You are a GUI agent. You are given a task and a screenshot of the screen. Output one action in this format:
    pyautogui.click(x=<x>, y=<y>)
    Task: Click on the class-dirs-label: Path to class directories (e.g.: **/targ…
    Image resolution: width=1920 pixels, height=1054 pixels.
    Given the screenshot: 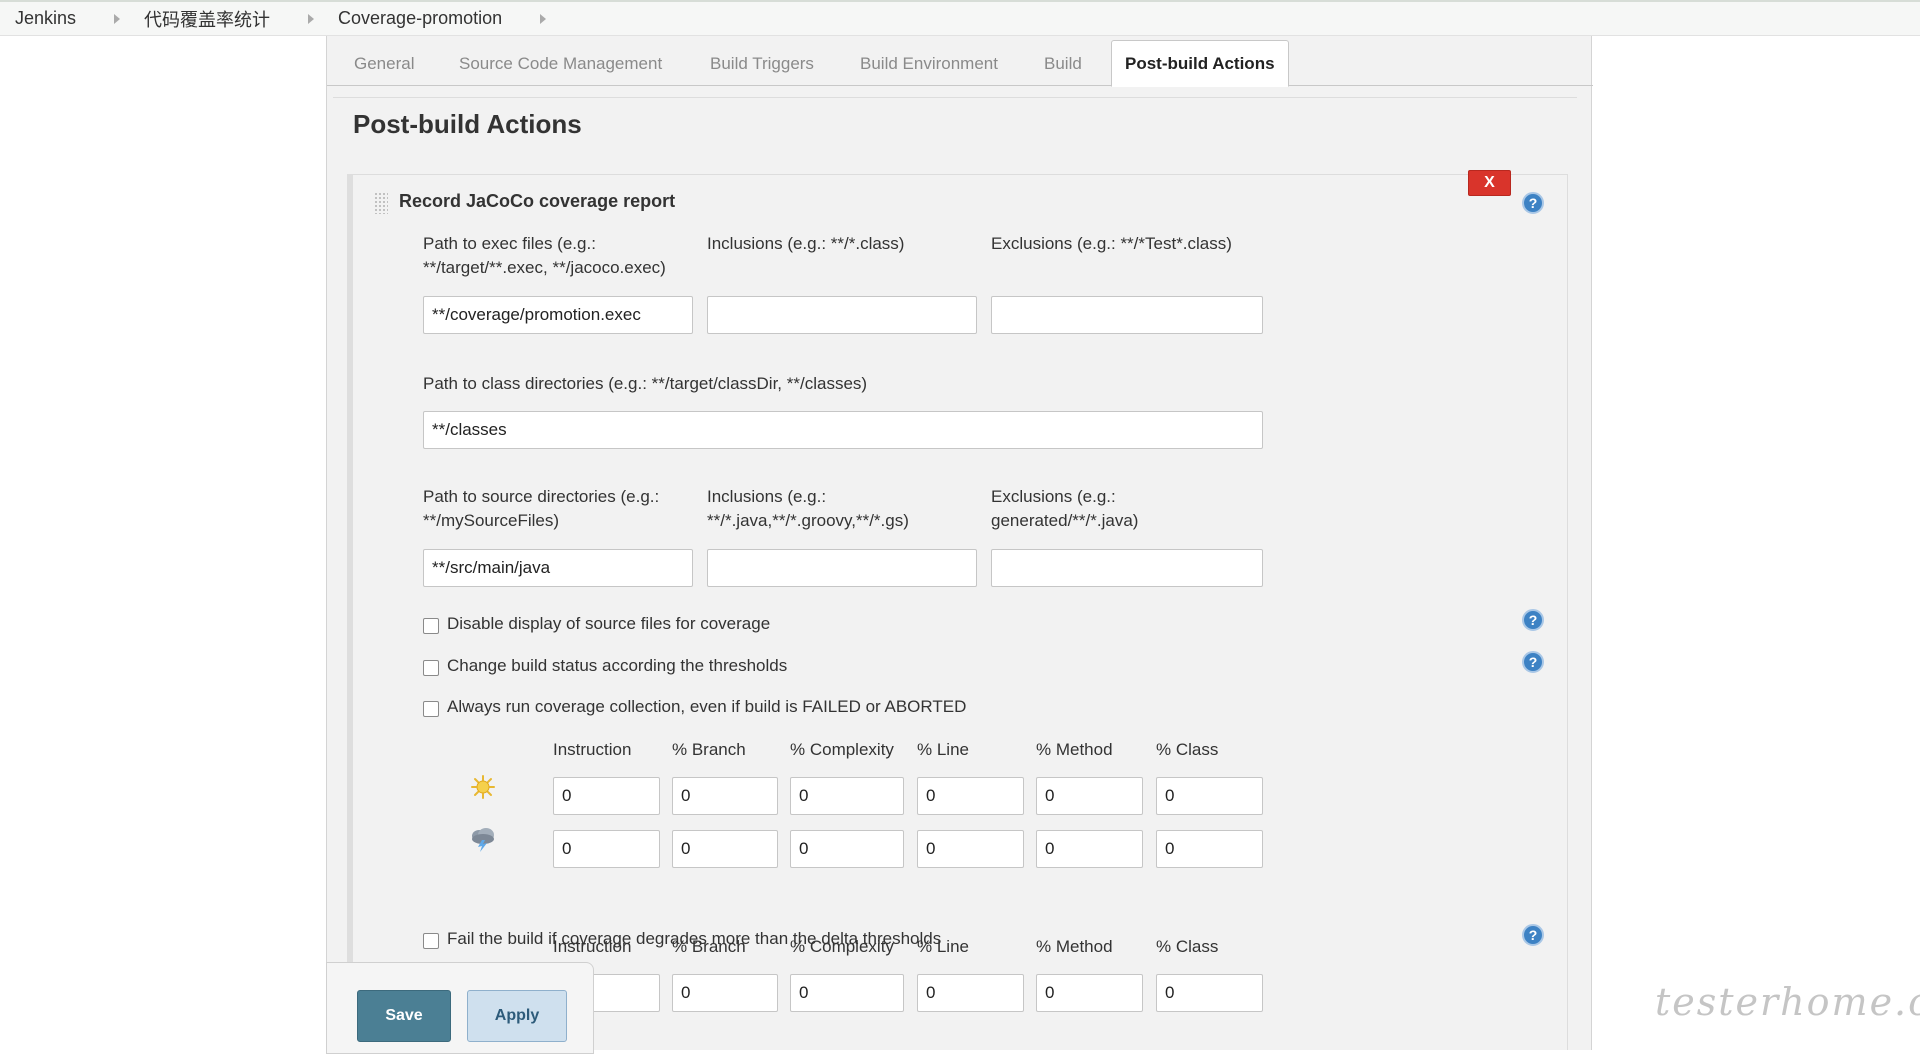 What is the action you would take?
    pyautogui.click(x=645, y=383)
    